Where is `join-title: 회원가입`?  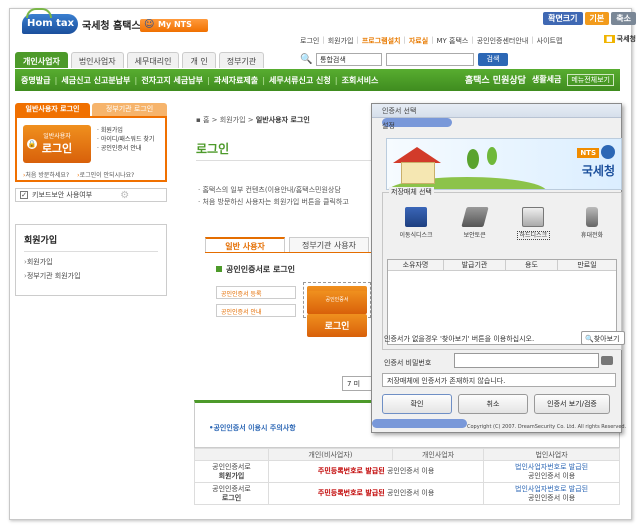
join-title: 회원가입 is located at coordinates (91, 242).